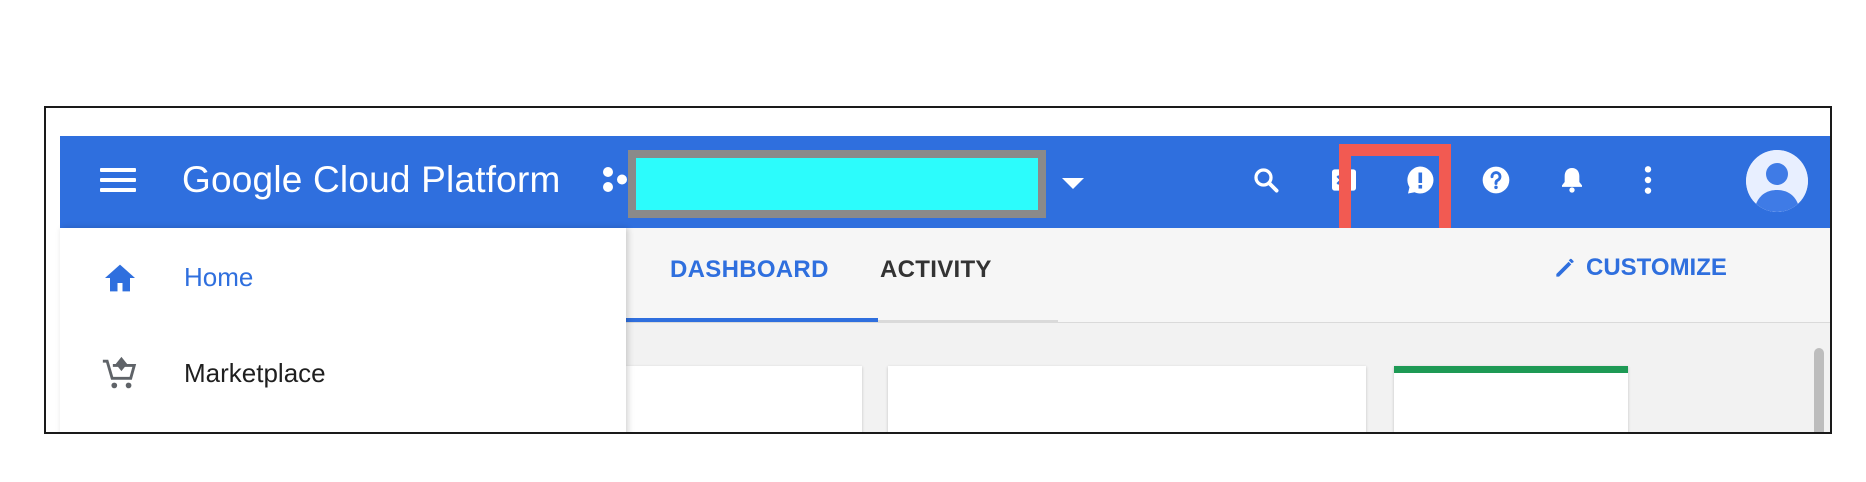 The width and height of the screenshot is (1866, 482). What do you see at coordinates (1228, 275) in the screenshot?
I see `tab-bar: DASHBOARD ACTIVITY CUSTOMIZE` at bounding box center [1228, 275].